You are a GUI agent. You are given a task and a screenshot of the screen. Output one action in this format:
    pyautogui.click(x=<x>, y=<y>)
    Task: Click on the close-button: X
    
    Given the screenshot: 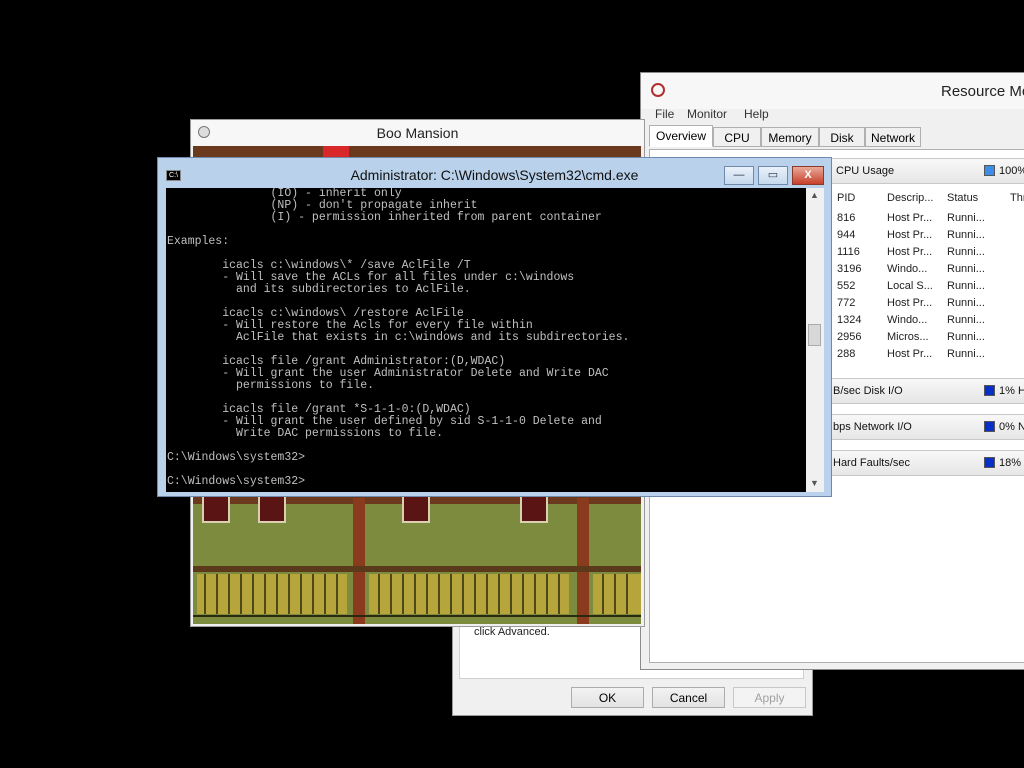 What is the action you would take?
    pyautogui.click(x=808, y=175)
    